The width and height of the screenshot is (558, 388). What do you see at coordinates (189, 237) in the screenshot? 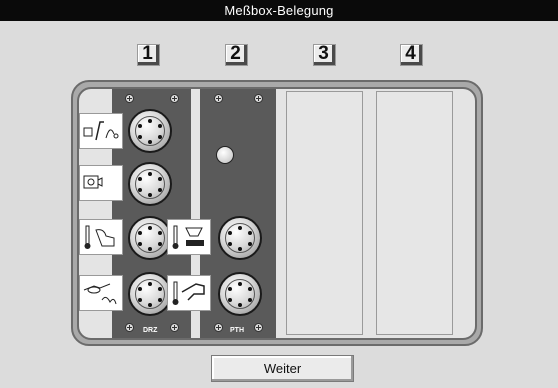
I see `thermometer-level-sensor-icon` at bounding box center [189, 237].